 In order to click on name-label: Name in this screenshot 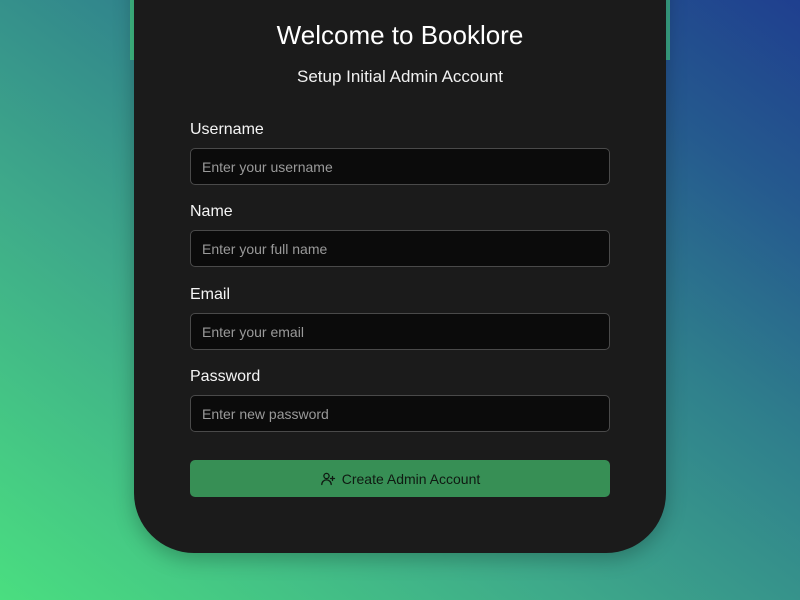, I will do `click(211, 211)`.